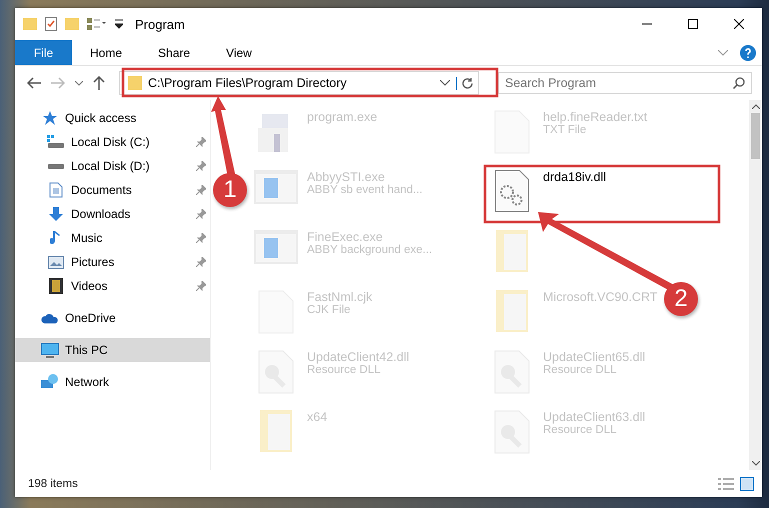 Image resolution: width=769 pixels, height=508 pixels. Describe the element at coordinates (50, 382) in the screenshot. I see `network-icon` at that location.